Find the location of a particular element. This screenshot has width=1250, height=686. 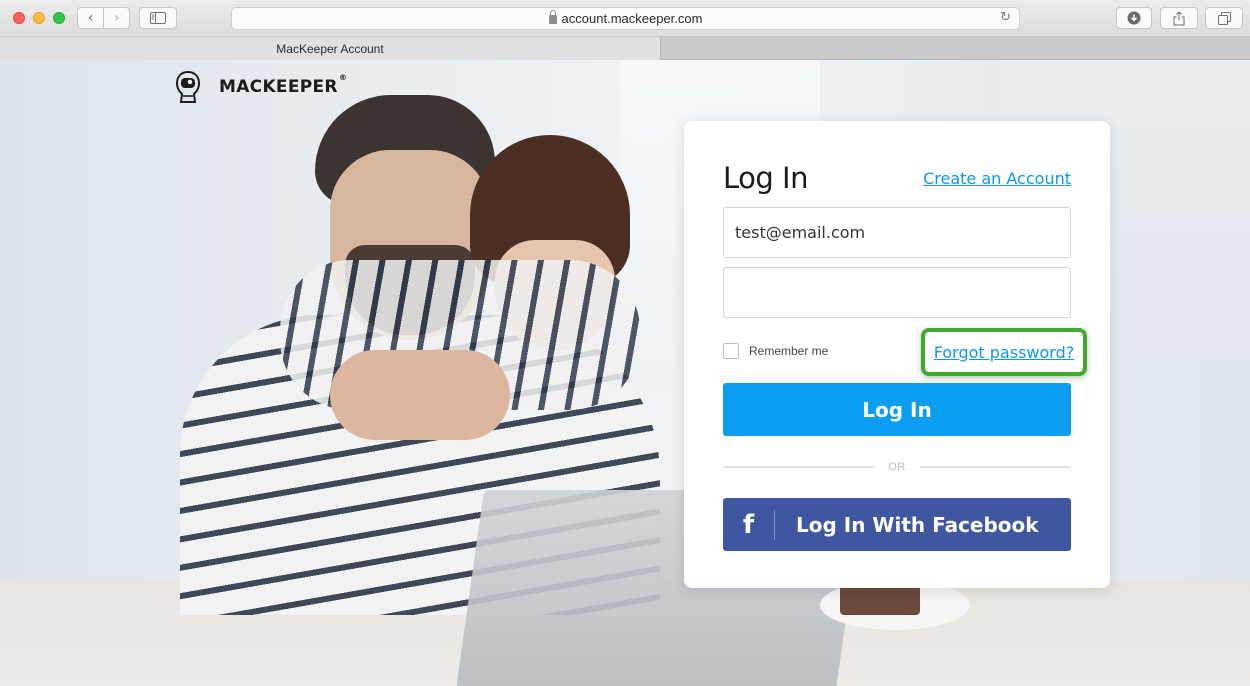

logo-registered-mark: ® is located at coordinates (343, 77).